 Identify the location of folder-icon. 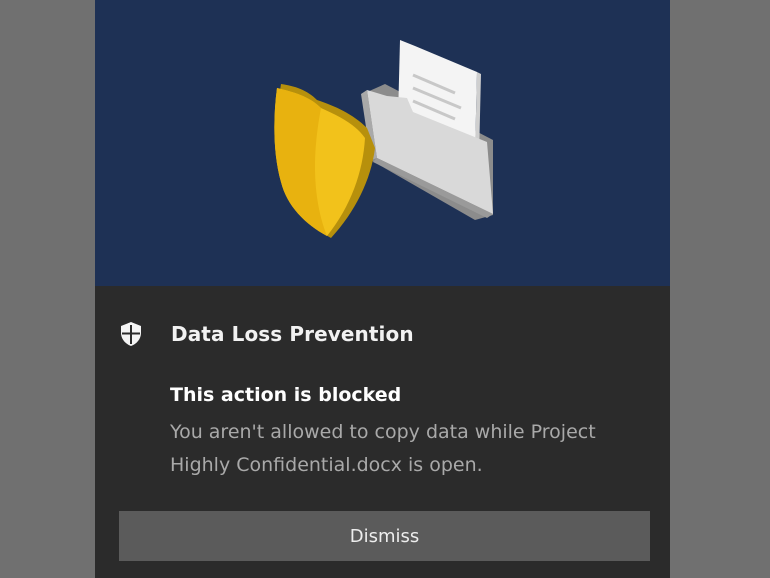
(427, 130).